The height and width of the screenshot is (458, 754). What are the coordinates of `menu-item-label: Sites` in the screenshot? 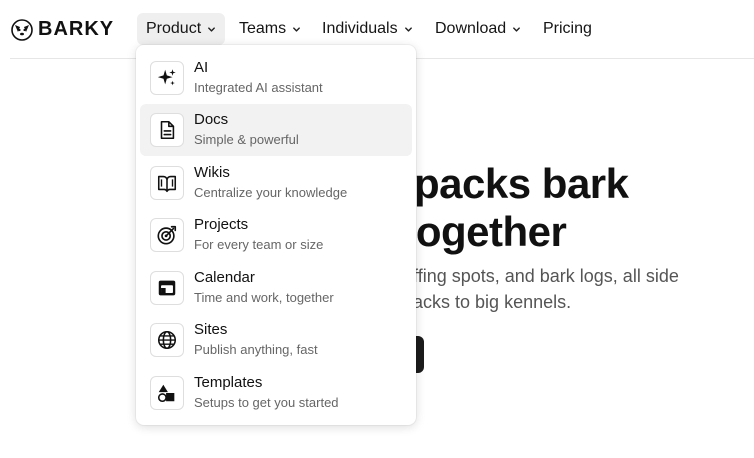 It's located at (211, 329).